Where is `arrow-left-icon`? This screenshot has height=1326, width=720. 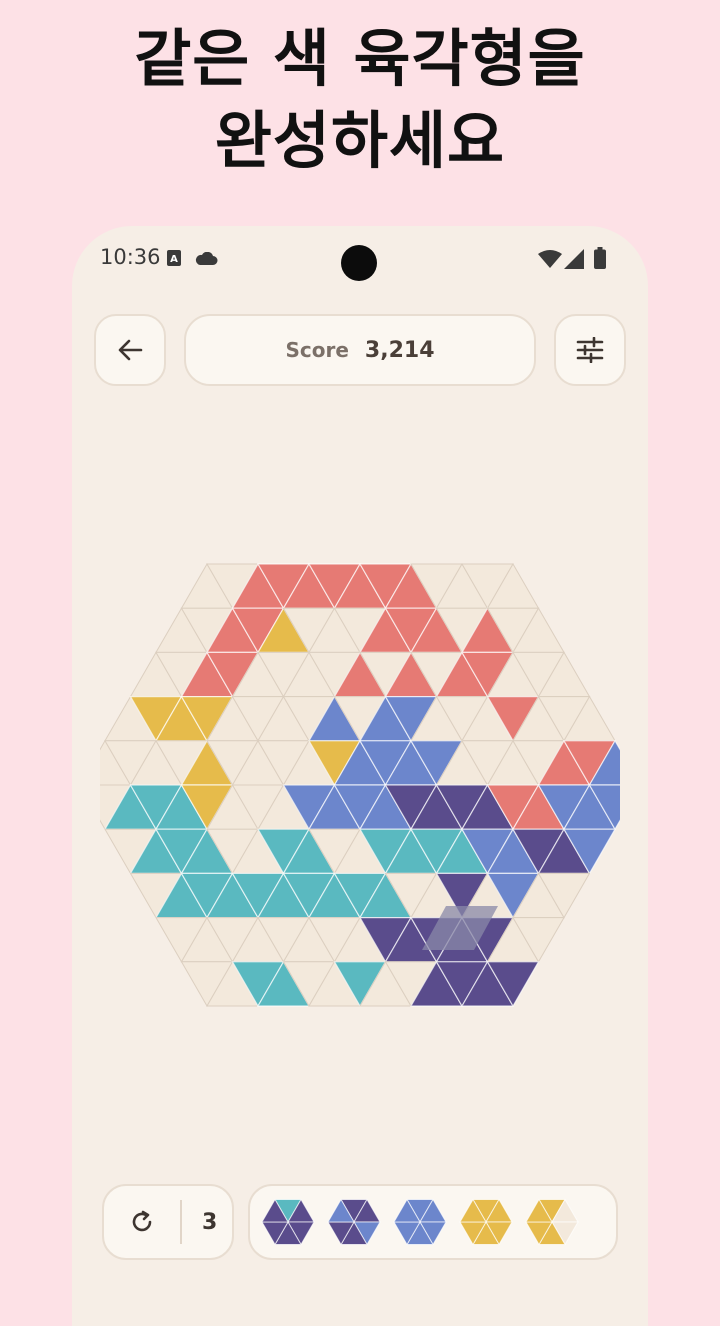 arrow-left-icon is located at coordinates (130, 350).